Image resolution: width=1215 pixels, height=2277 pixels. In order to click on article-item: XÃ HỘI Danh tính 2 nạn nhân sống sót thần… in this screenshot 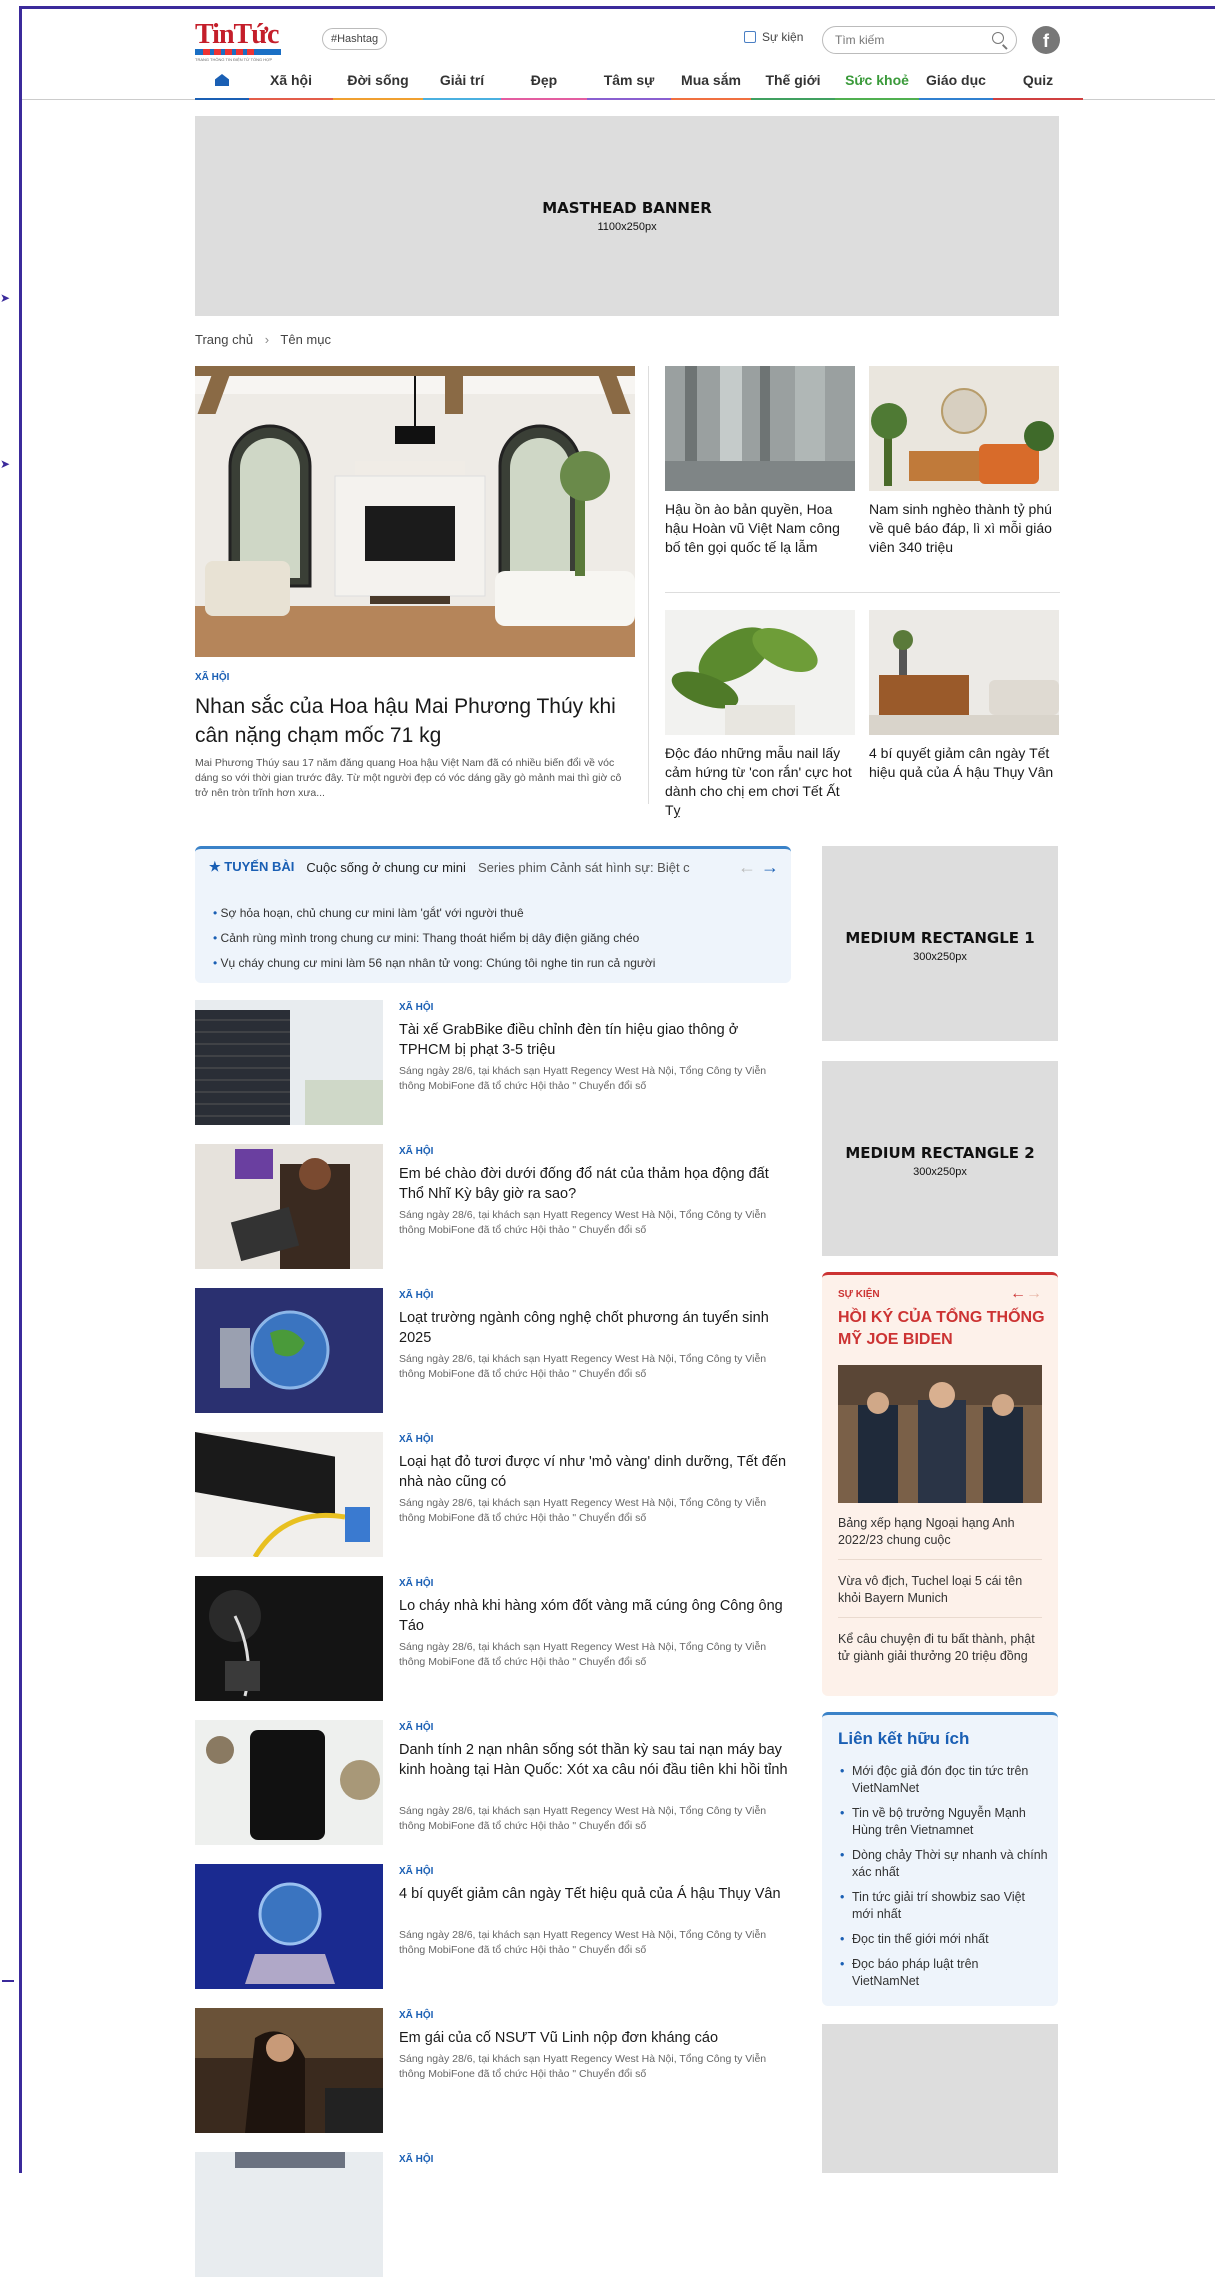, I will do `click(495, 1782)`.